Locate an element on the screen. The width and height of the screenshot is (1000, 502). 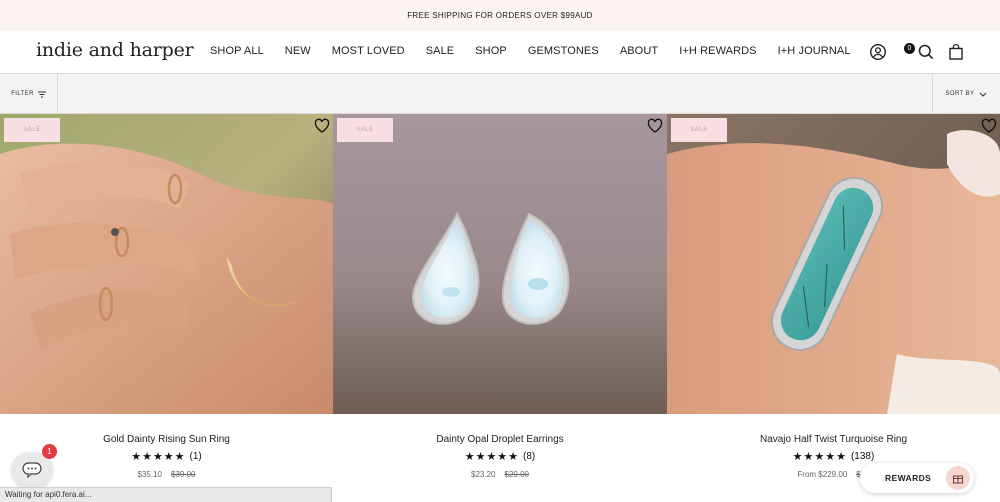
gift-icon is located at coordinates (958, 478).